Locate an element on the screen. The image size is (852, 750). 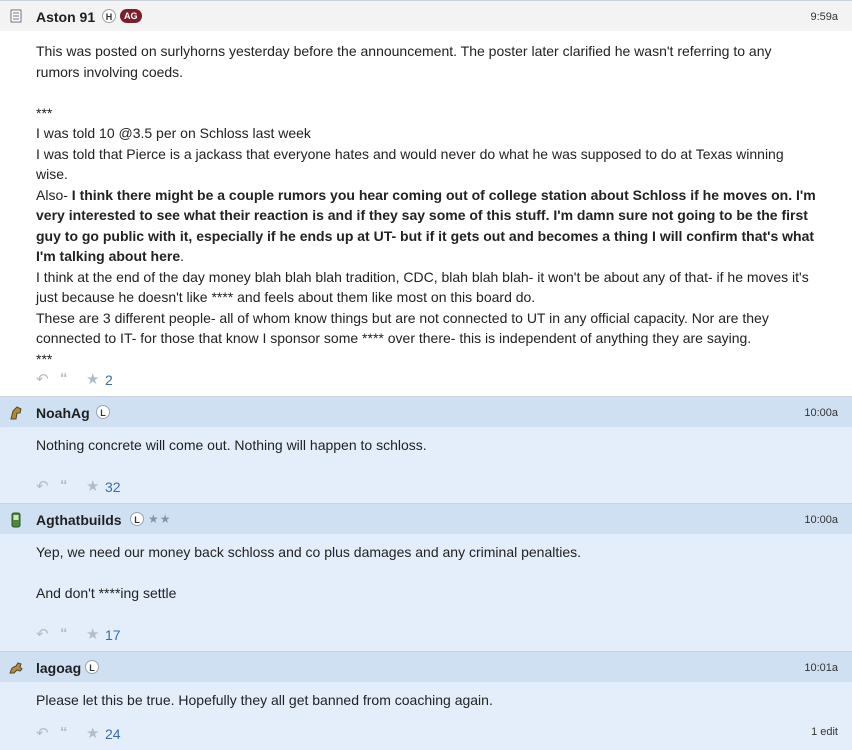
horse-icon is located at coordinates (16, 668).